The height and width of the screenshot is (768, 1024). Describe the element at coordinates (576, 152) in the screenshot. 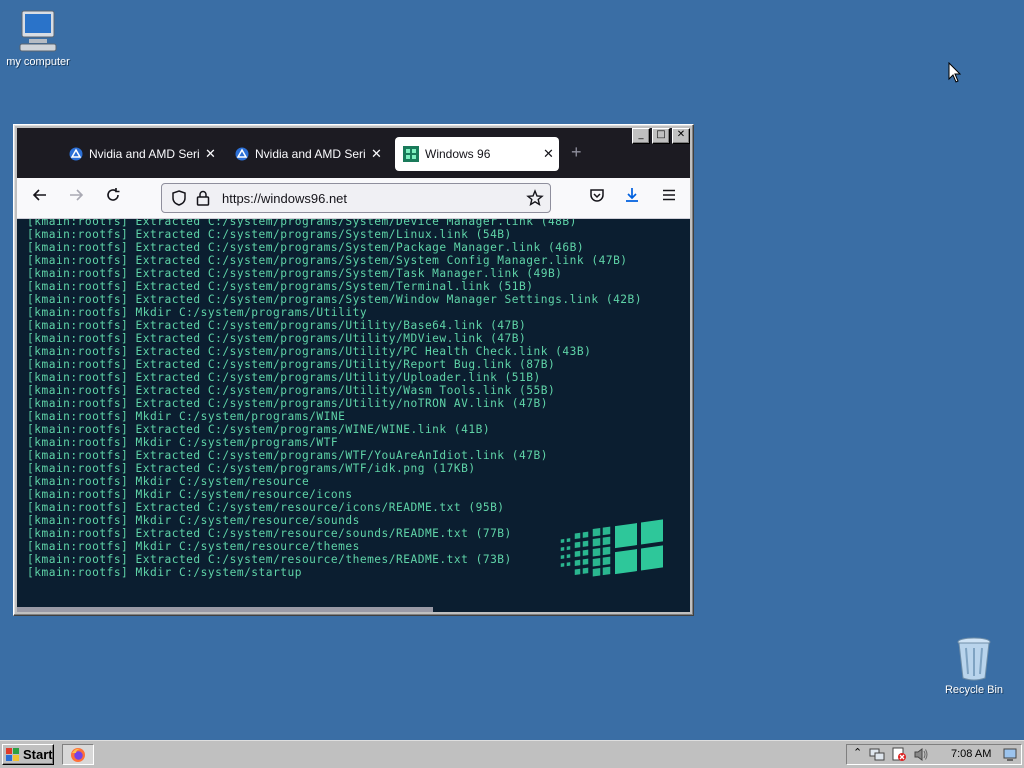

I see `new-tab-button: +` at that location.